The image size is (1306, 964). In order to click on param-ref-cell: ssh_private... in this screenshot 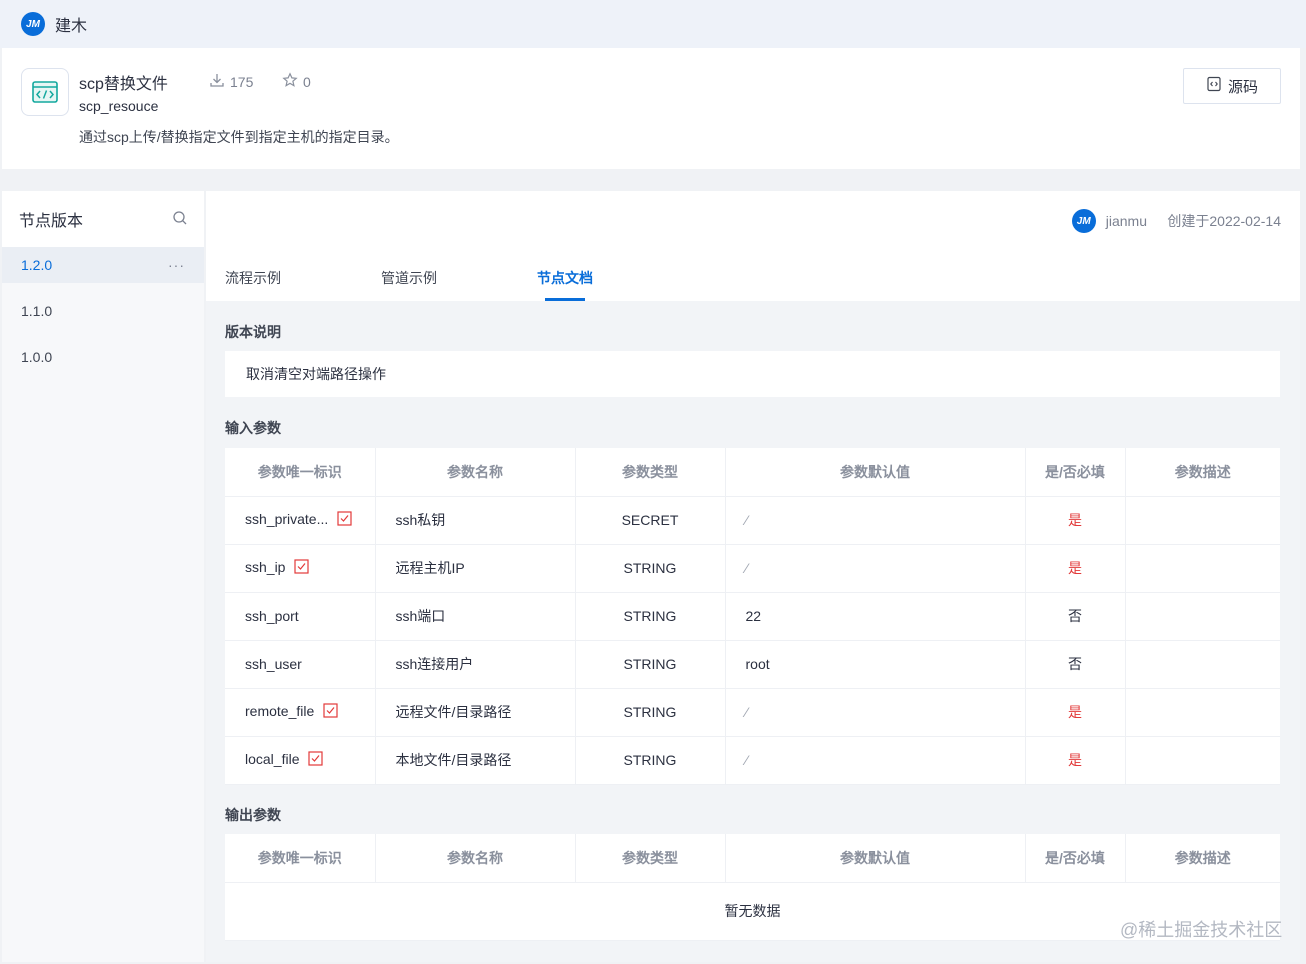, I will do `click(300, 520)`.